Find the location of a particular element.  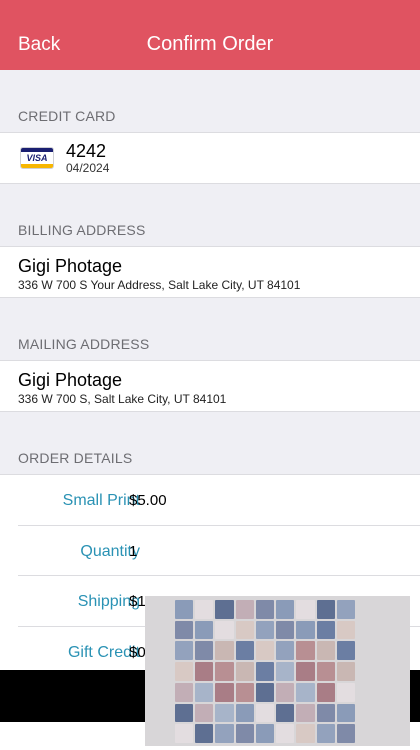

page-title: Confirm Order is located at coordinates (210, 44).